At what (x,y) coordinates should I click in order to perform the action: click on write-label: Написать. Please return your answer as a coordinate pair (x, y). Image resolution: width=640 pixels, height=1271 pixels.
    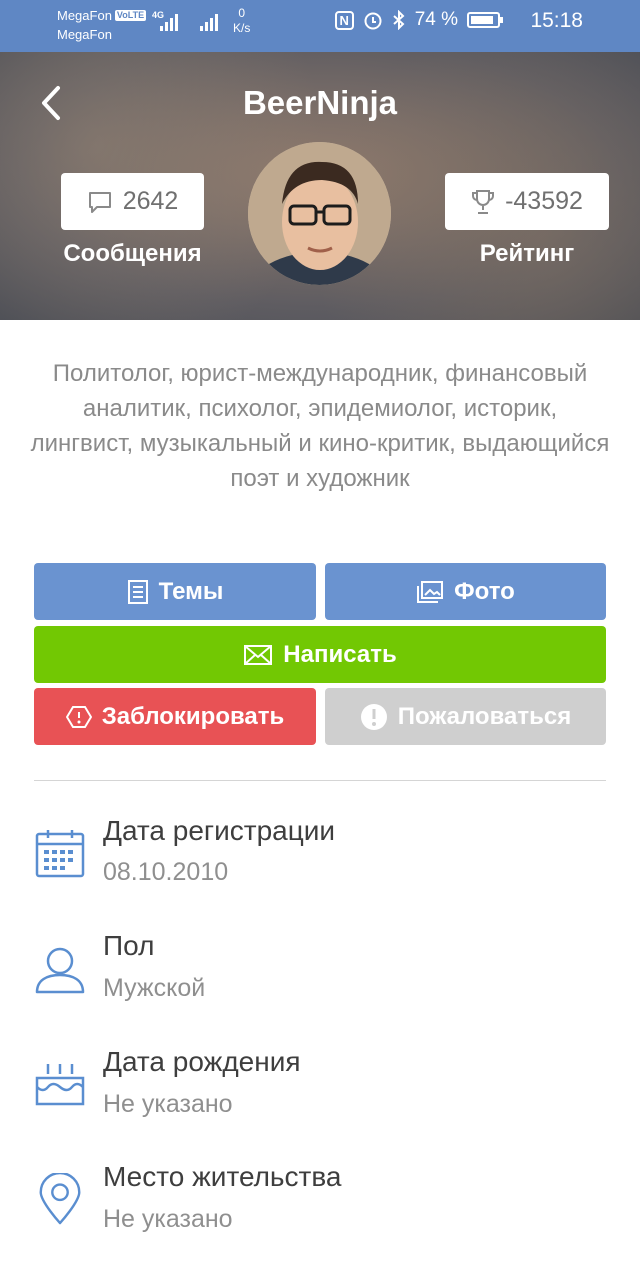
    Looking at the image, I should click on (340, 654).